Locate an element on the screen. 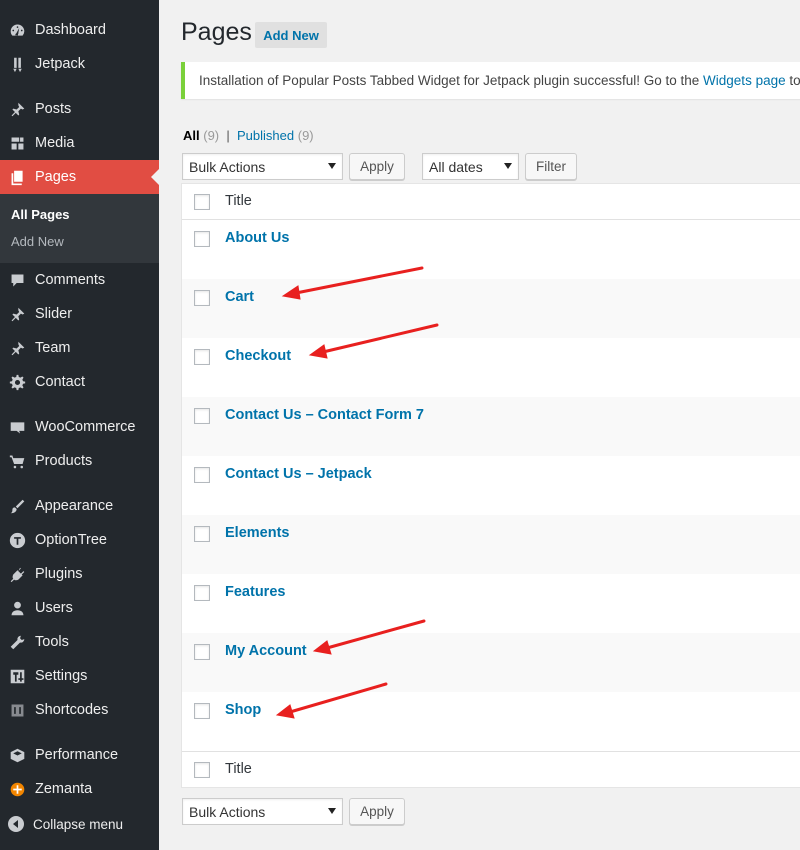 Image resolution: width=800 pixels, height=850 pixels. page-title-link: Cart is located at coordinates (239, 297).